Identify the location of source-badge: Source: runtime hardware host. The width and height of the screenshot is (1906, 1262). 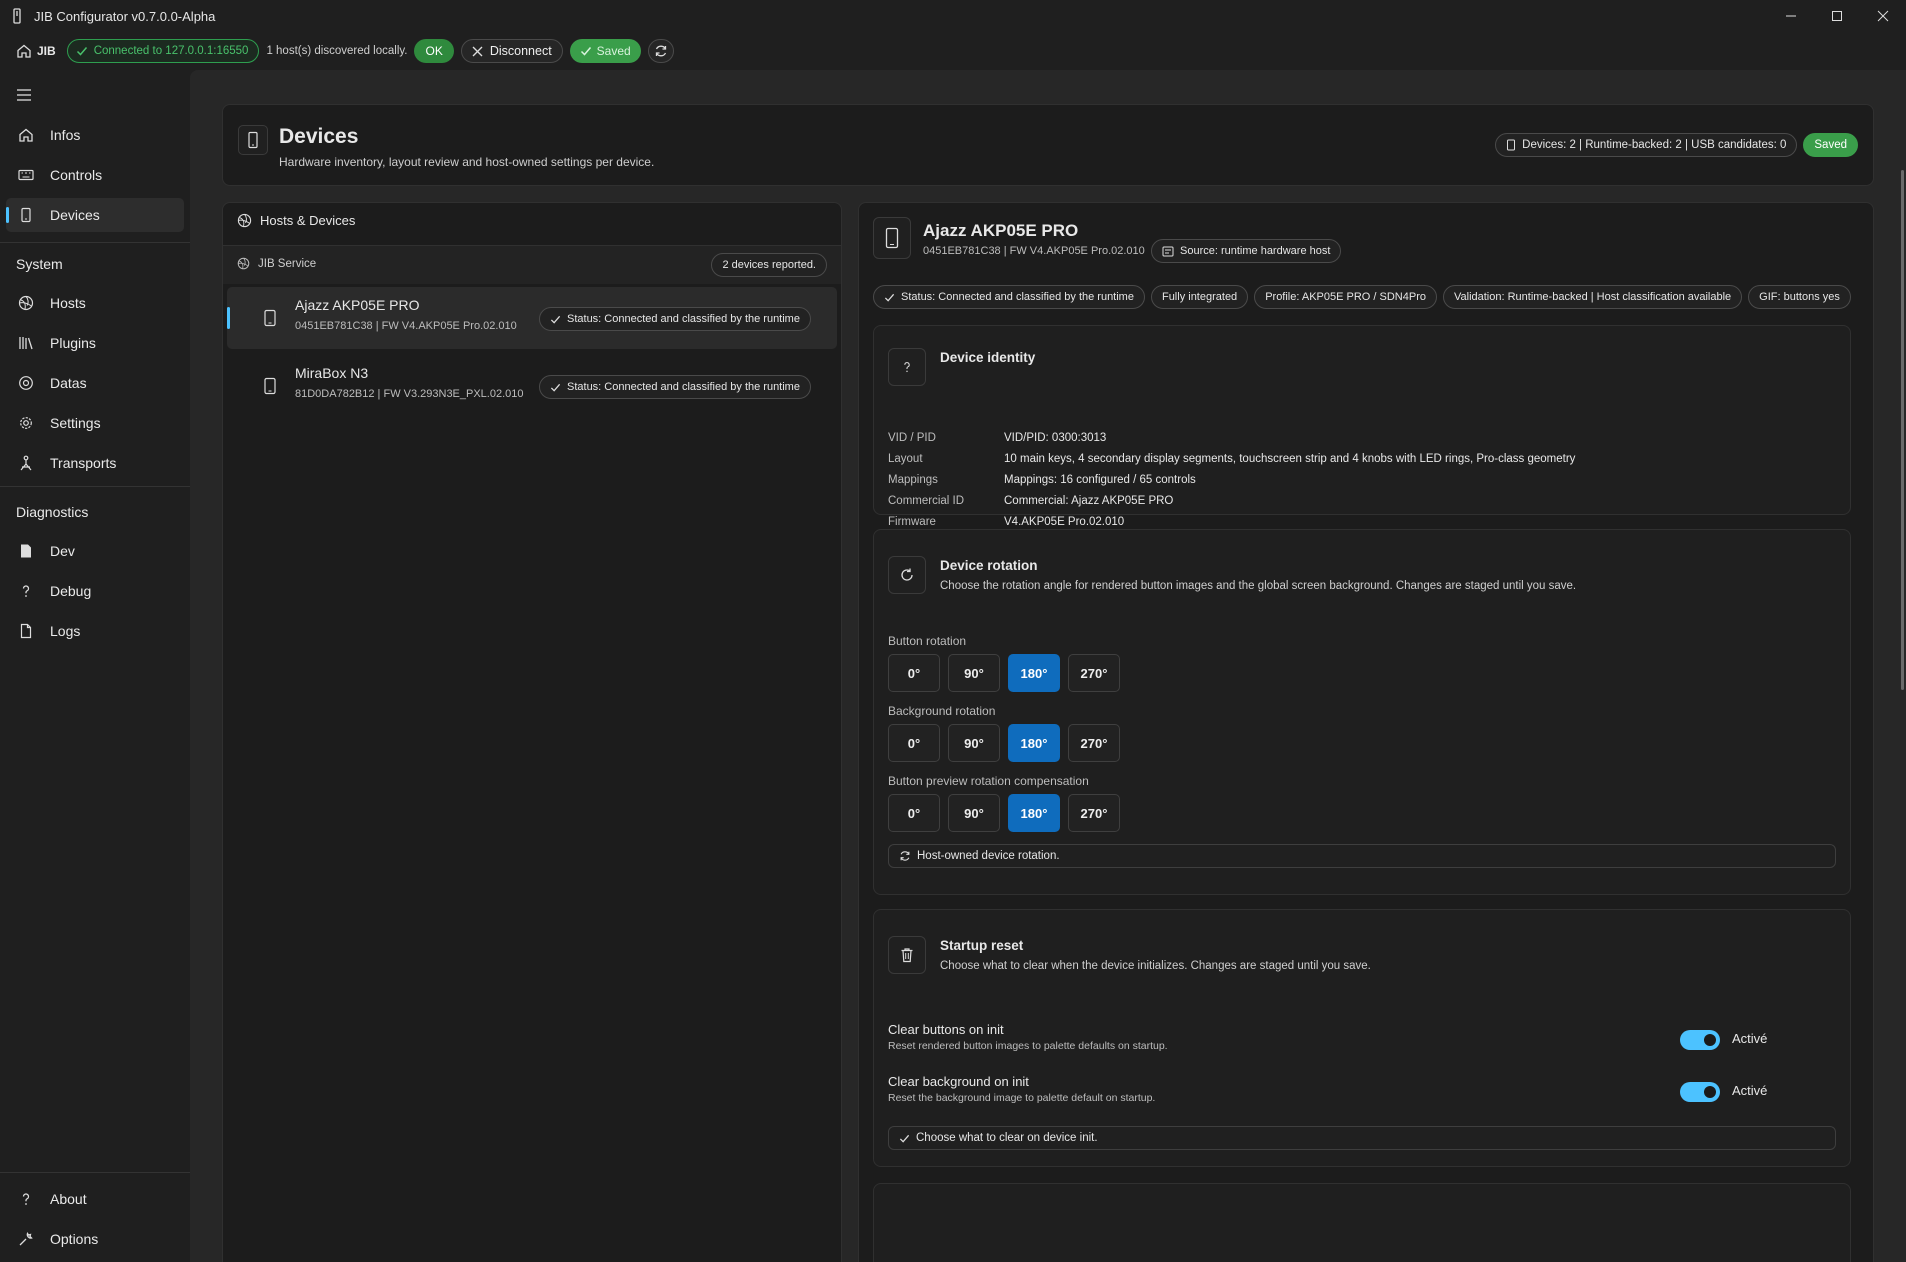
(1246, 251).